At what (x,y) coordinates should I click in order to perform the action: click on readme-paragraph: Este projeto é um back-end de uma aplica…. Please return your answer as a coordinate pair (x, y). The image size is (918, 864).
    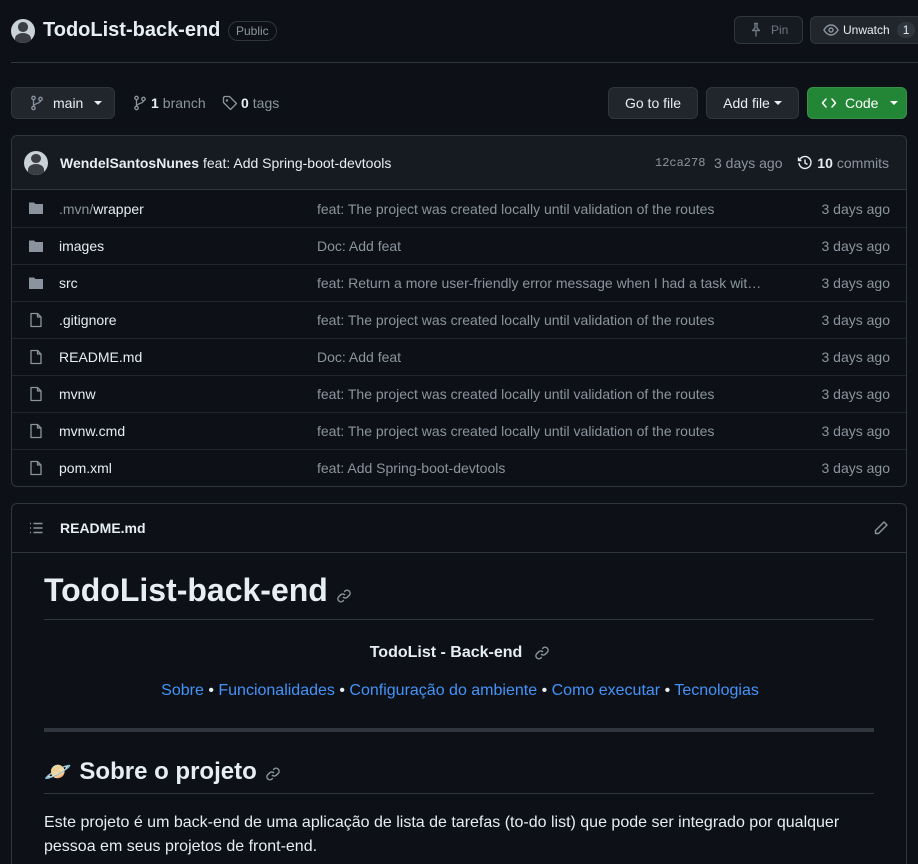
    Looking at the image, I should click on (442, 834).